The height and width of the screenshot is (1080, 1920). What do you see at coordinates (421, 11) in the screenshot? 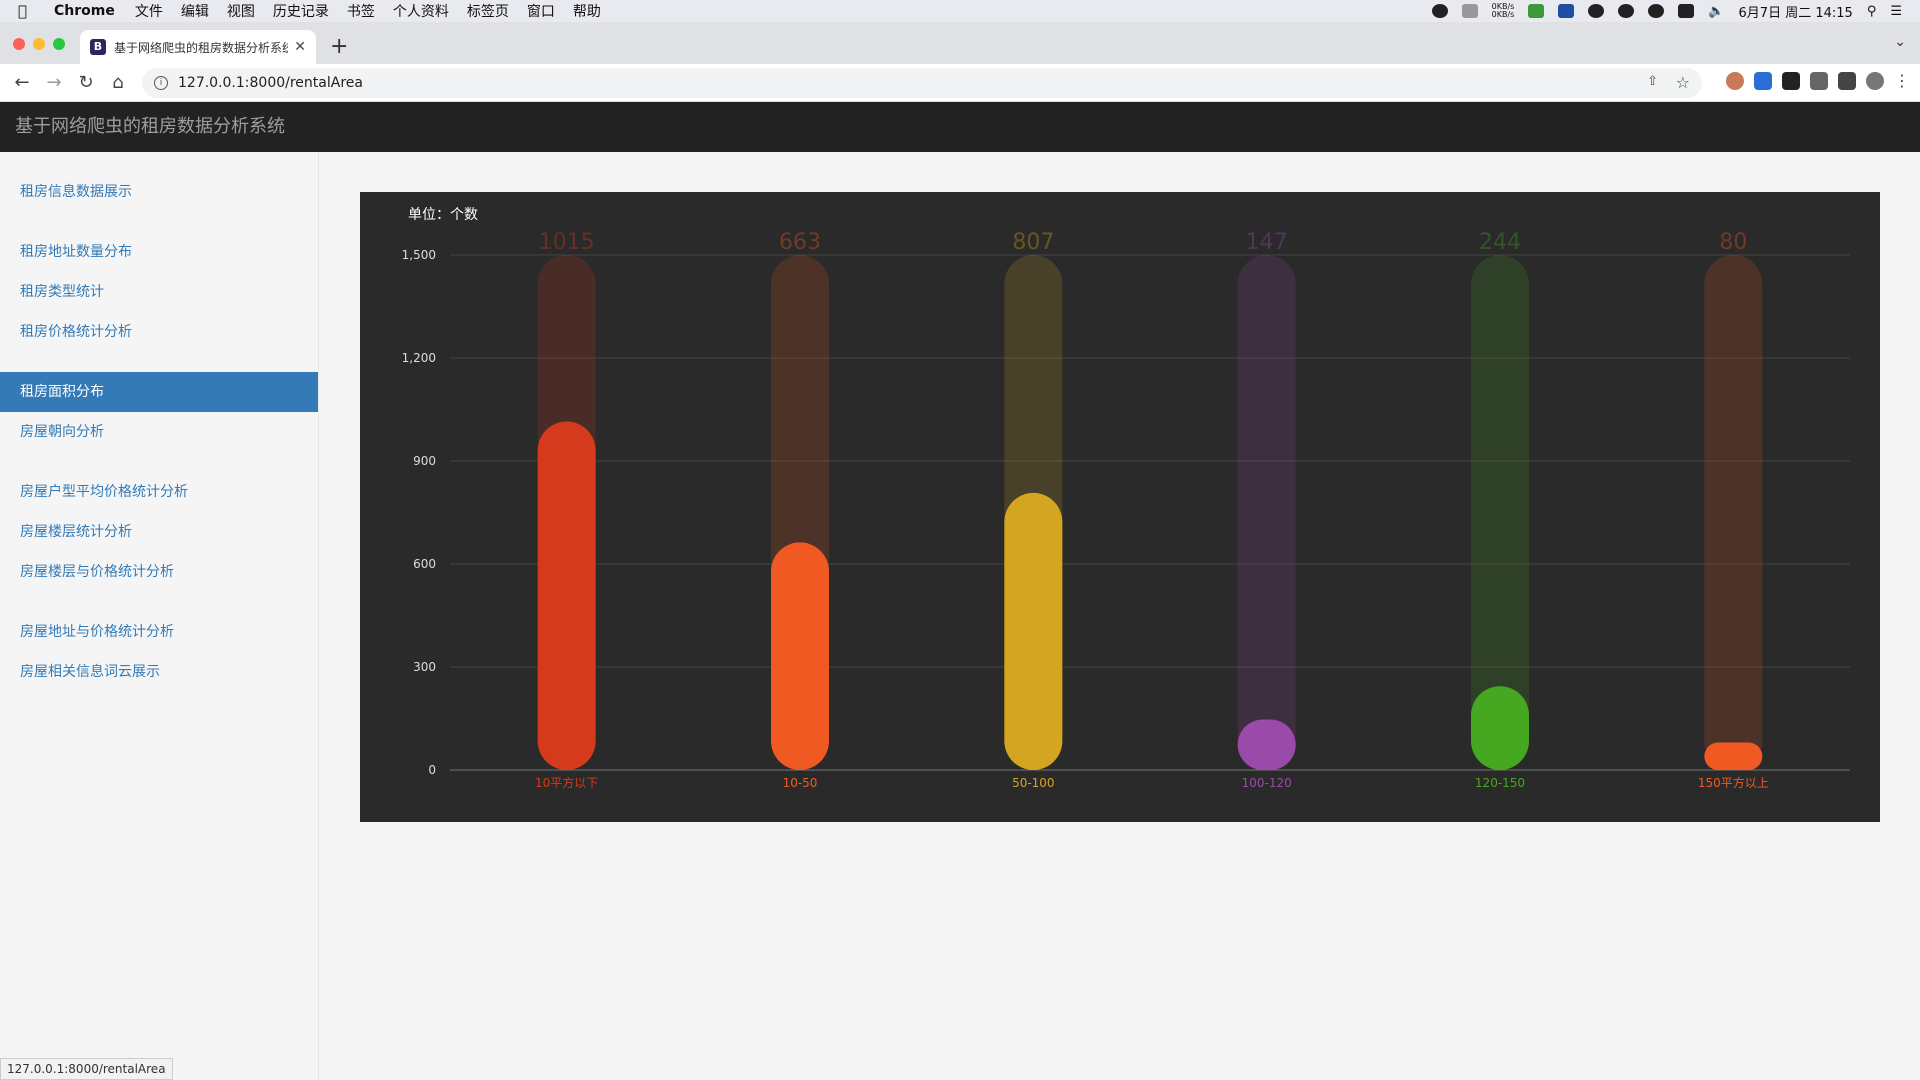
I see `menubar-item-profiles: 个人资料` at bounding box center [421, 11].